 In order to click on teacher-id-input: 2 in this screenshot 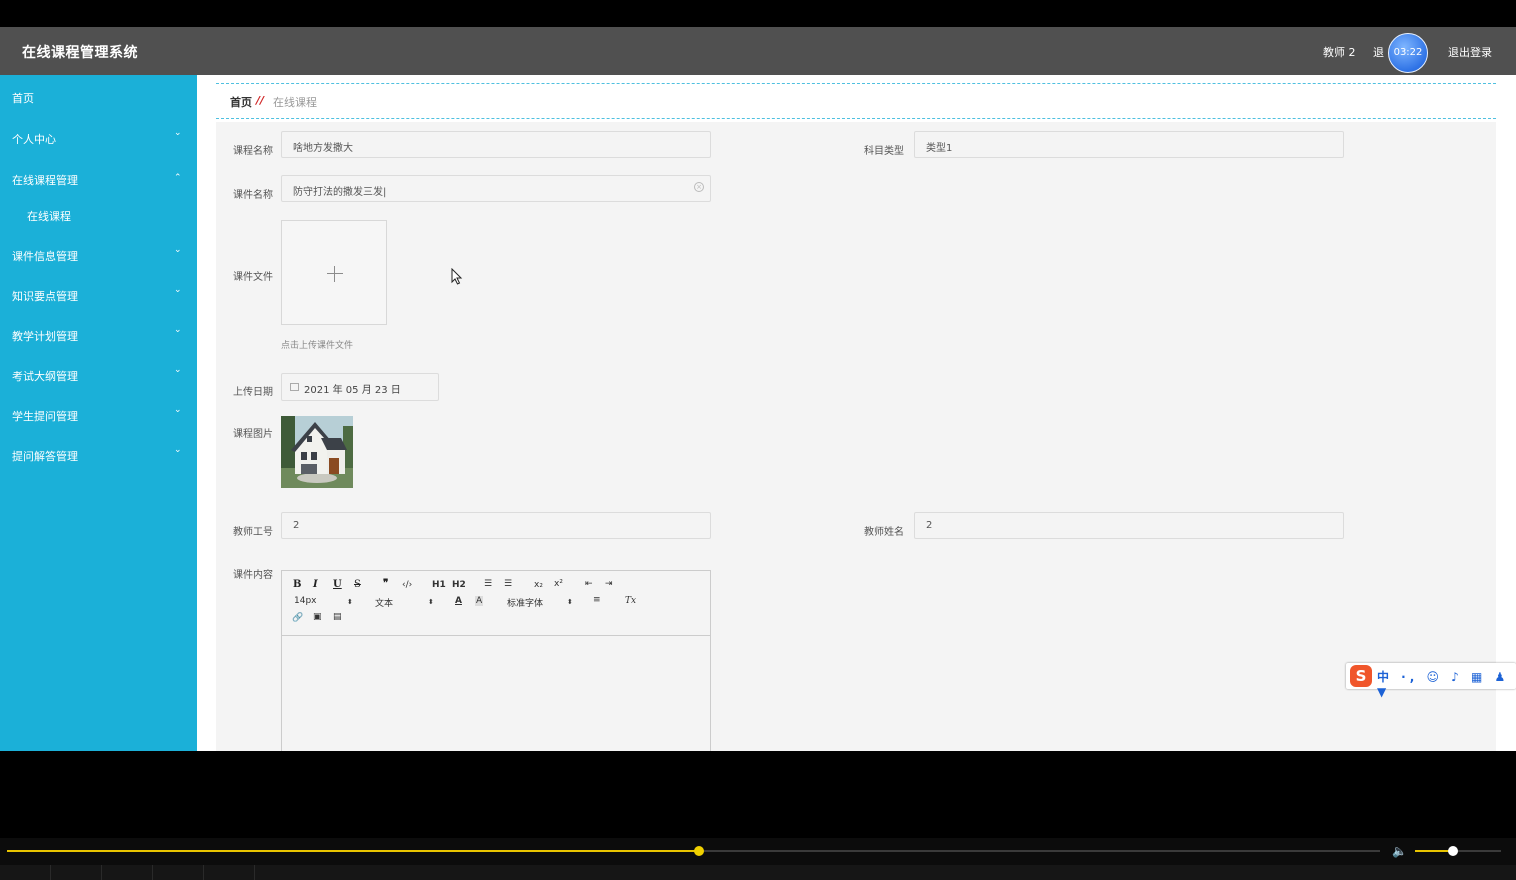, I will do `click(496, 525)`.